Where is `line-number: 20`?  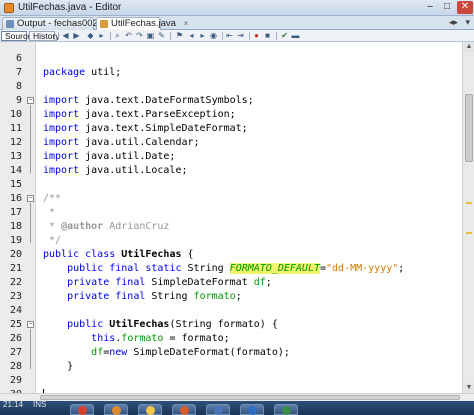
line-number: 20 is located at coordinates (15, 254).